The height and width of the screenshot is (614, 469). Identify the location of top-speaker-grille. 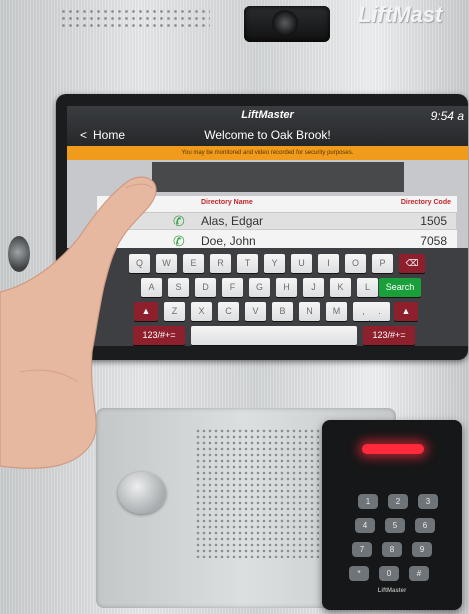
(135, 18).